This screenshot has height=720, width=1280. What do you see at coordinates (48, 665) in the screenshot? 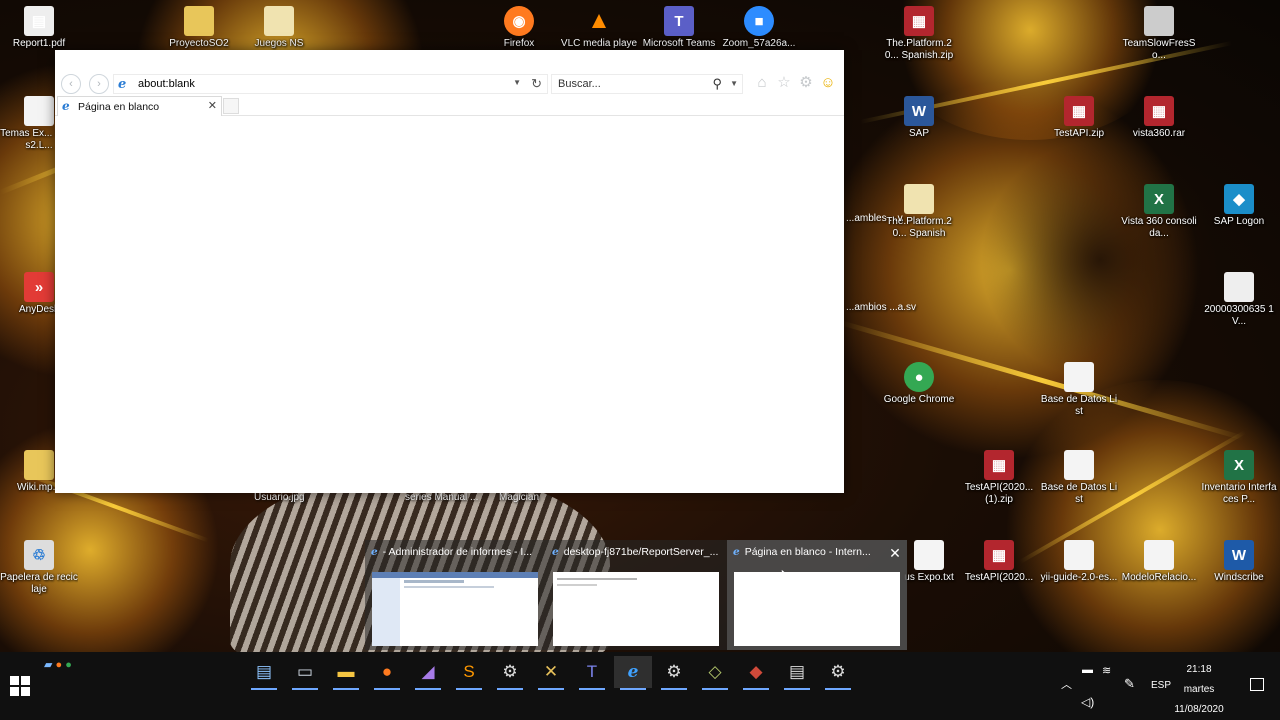
I see `app-icon: ▰` at bounding box center [48, 665].